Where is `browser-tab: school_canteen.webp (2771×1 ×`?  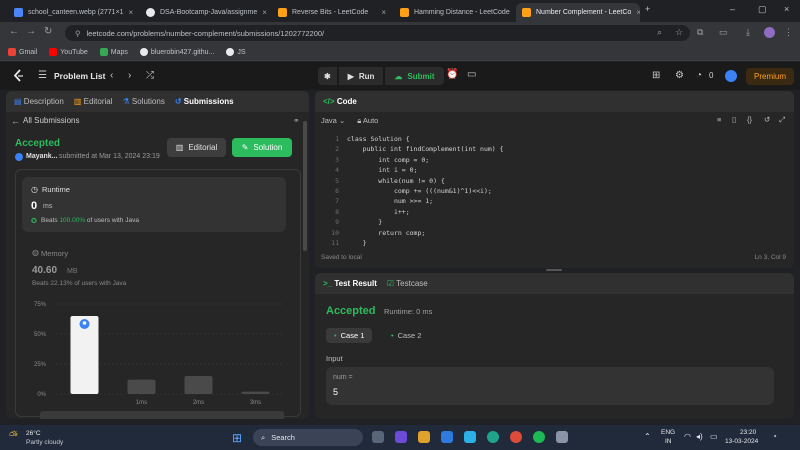 browser-tab: school_canteen.webp (2771×1 × is located at coordinates (73, 12).